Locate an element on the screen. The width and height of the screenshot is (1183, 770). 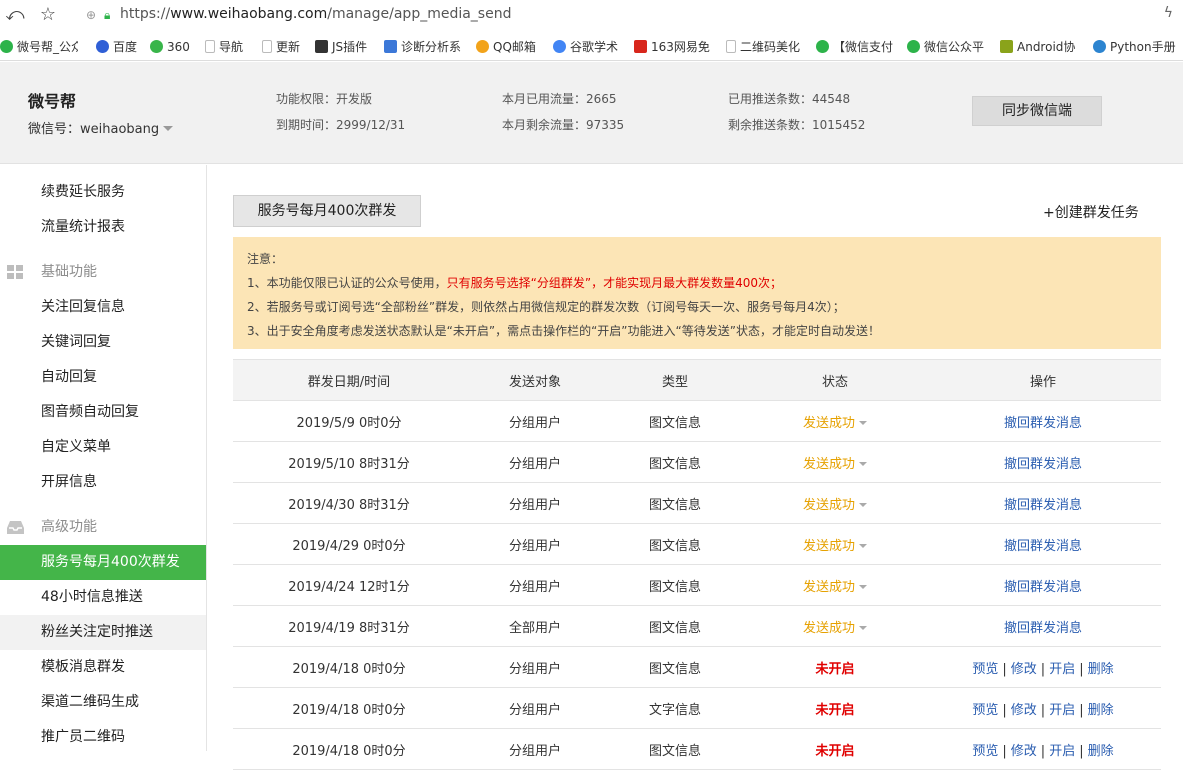
bookmark-item: JS插件 is located at coordinates (344, 47).